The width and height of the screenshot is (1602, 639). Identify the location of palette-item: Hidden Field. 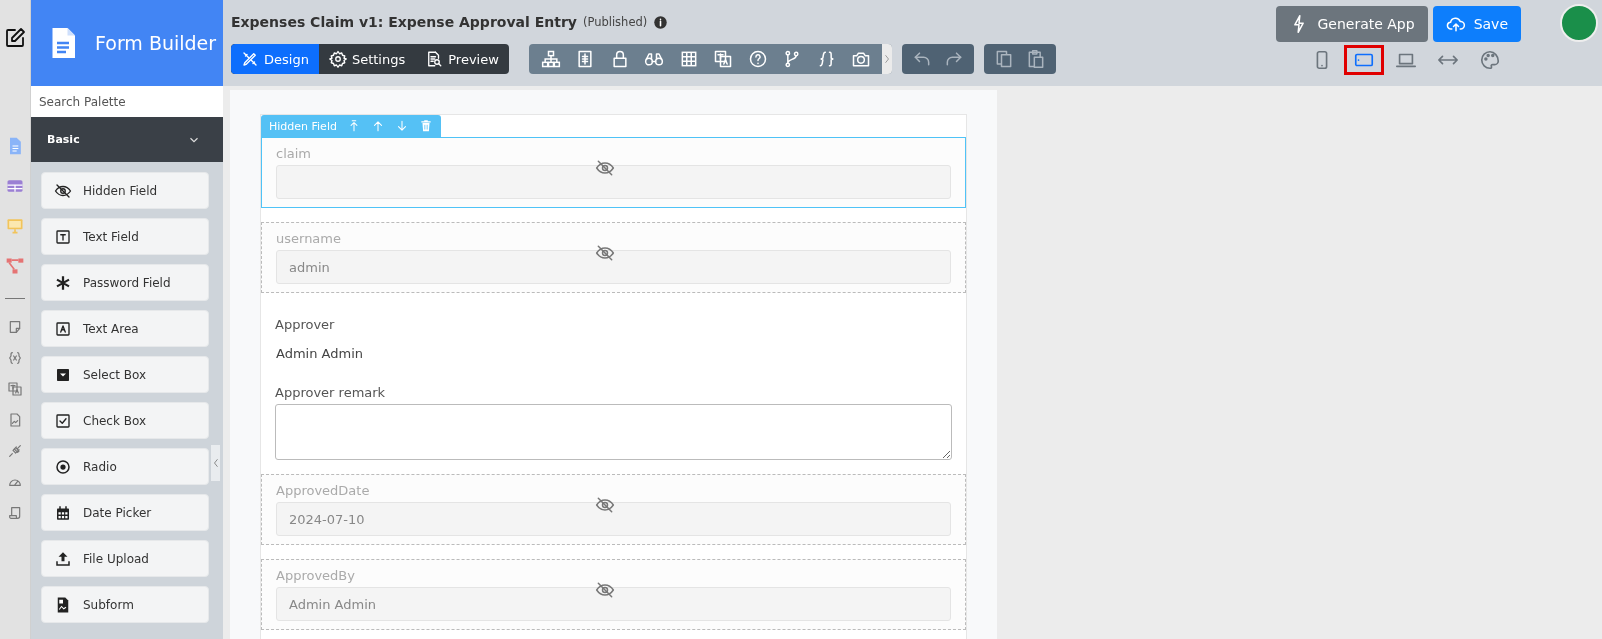
(125, 190).